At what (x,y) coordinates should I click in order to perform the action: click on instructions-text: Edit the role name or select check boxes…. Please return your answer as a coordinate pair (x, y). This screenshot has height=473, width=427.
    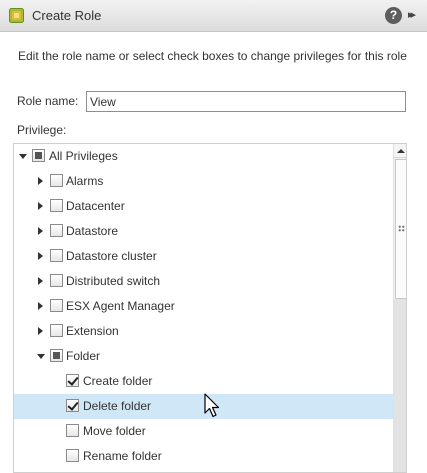
    Looking at the image, I should click on (212, 56).